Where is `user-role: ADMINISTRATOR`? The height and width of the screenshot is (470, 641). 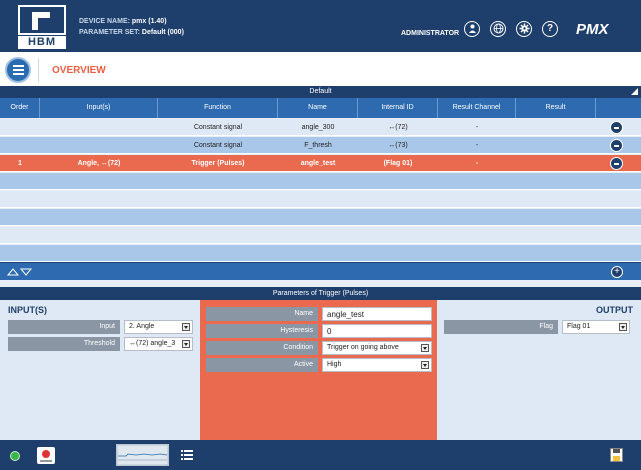
user-role: ADMINISTRATOR is located at coordinates (430, 33).